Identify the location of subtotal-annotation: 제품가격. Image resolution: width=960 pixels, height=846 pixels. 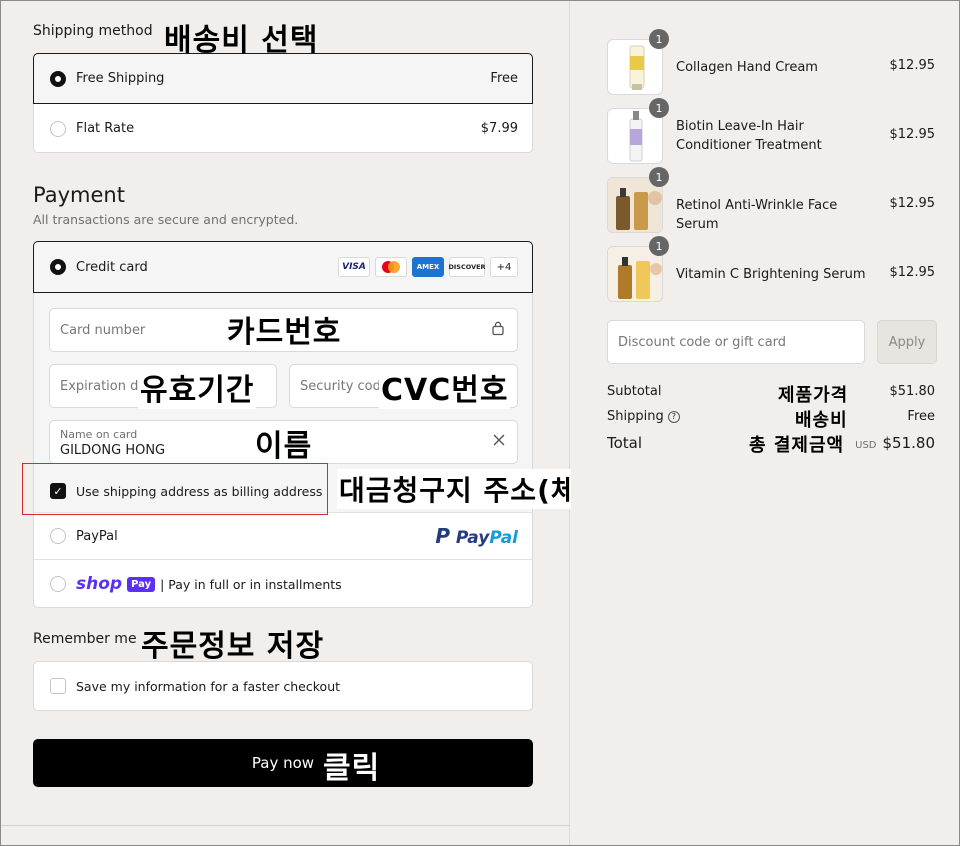
(813, 395).